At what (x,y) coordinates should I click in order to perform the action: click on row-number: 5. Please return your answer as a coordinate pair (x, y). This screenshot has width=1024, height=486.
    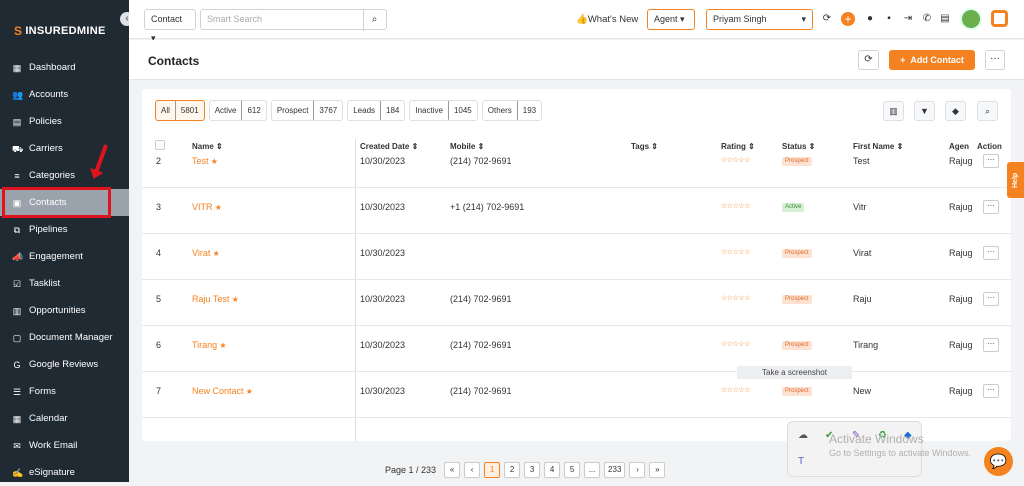
    Looking at the image, I should click on (159, 299).